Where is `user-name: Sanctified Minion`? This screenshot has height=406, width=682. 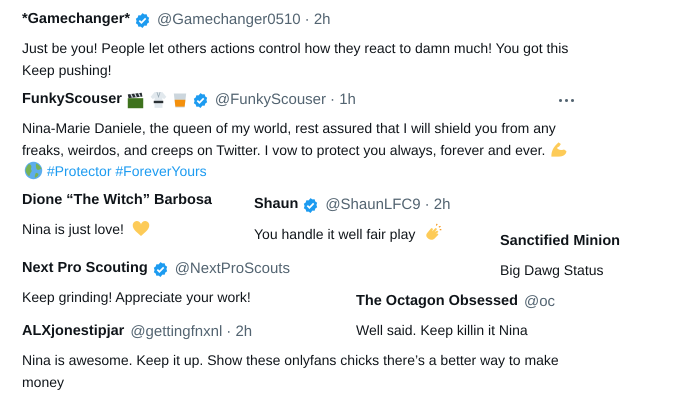 user-name: Sanctified Minion is located at coordinates (560, 242).